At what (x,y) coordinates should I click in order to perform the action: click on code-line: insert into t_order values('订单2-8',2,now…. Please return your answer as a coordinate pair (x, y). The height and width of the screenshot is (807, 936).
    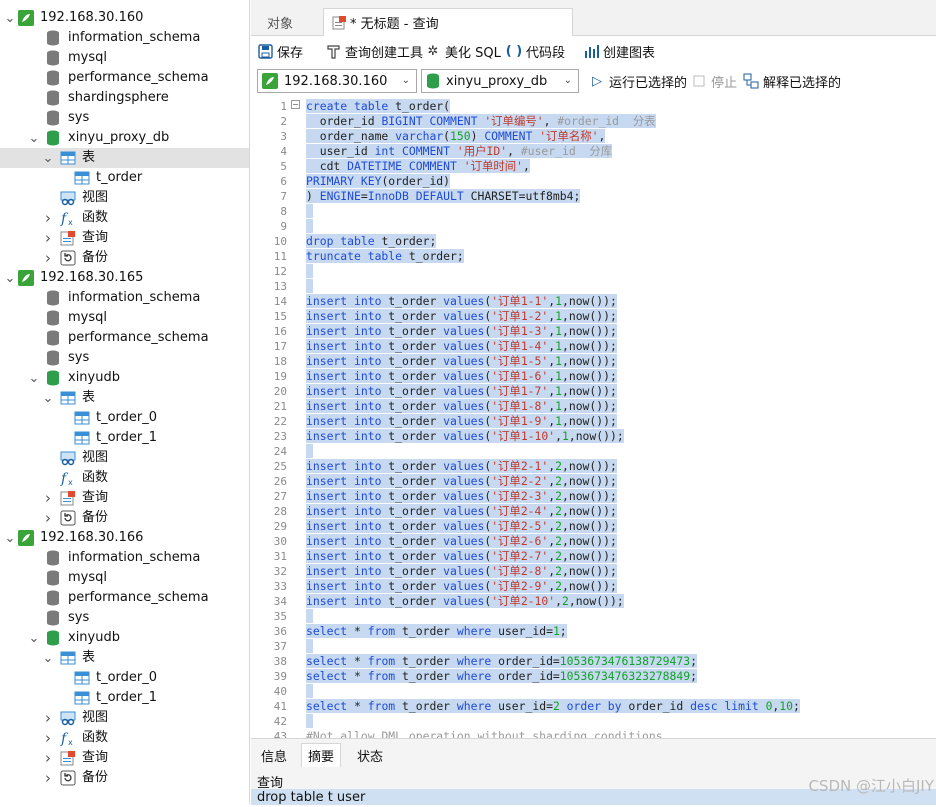
    Looking at the image, I should click on (461, 571).